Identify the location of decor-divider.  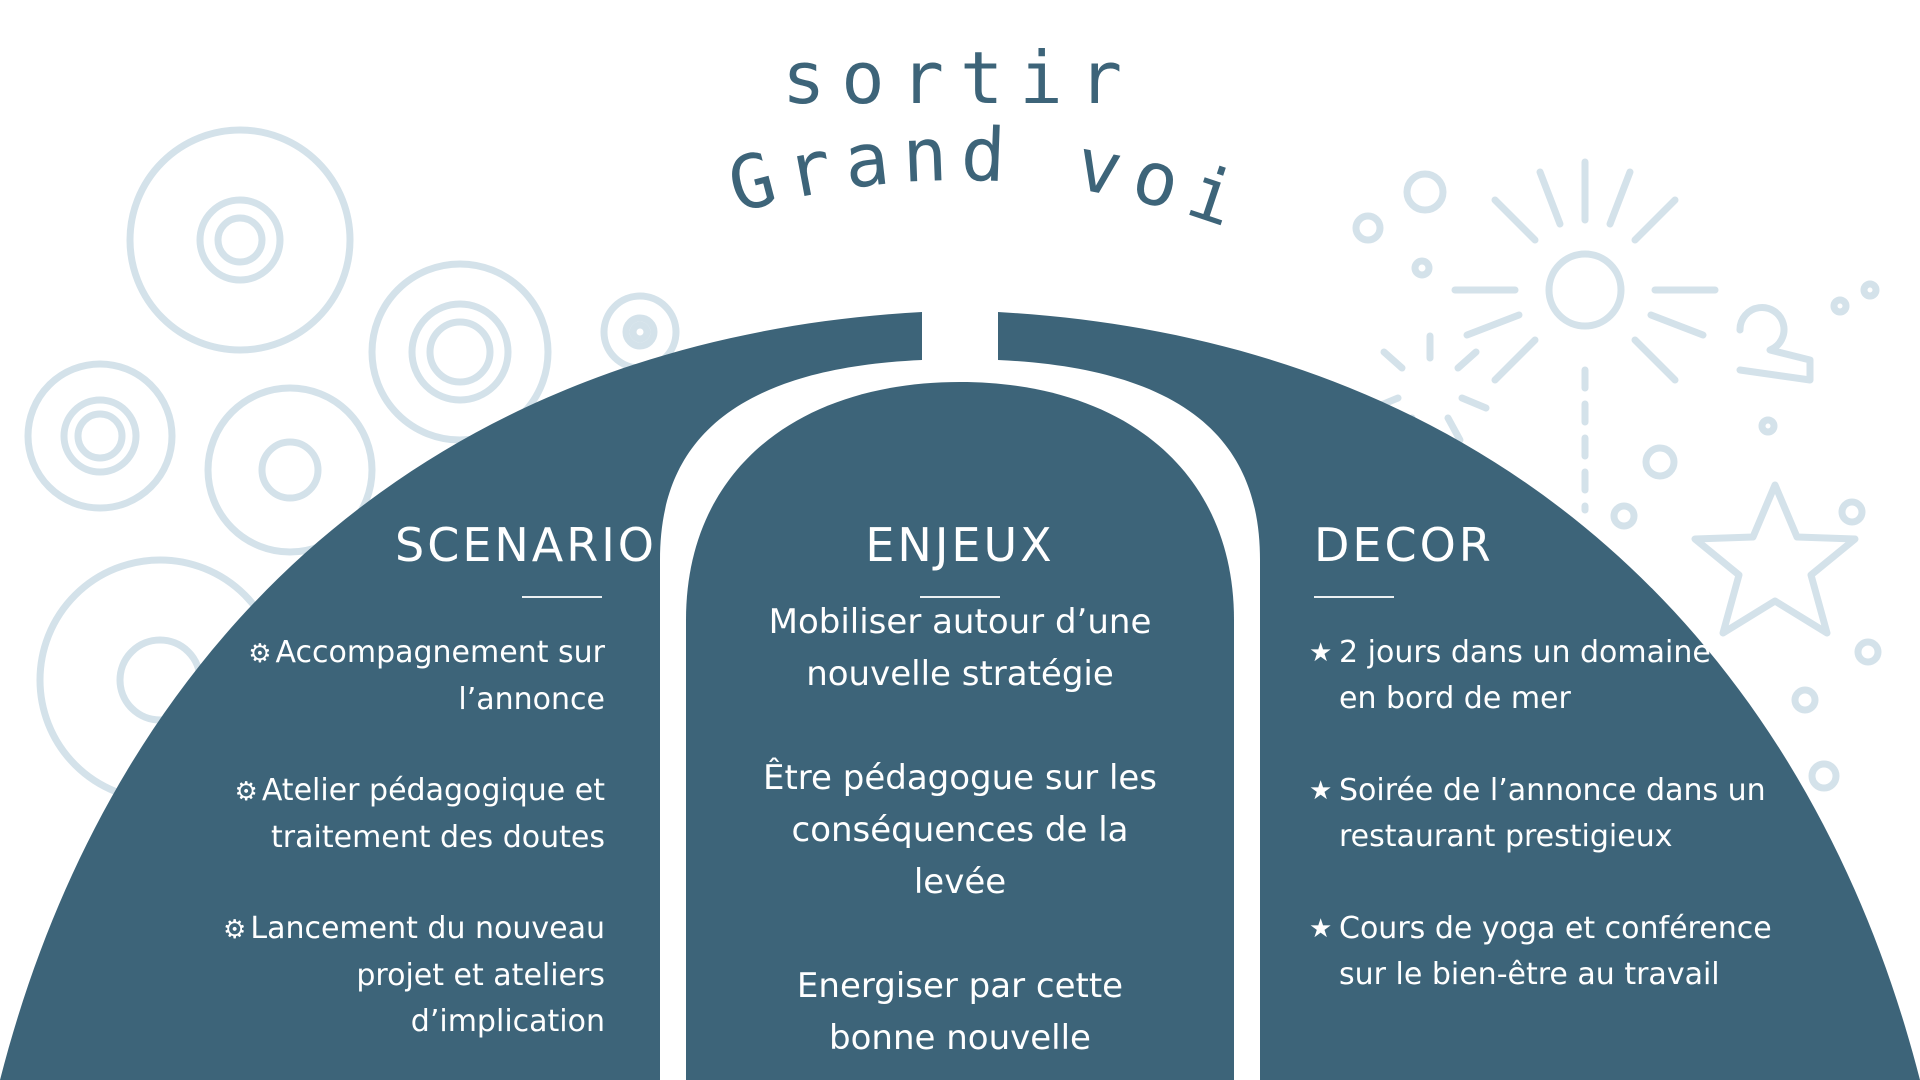
(1354, 597).